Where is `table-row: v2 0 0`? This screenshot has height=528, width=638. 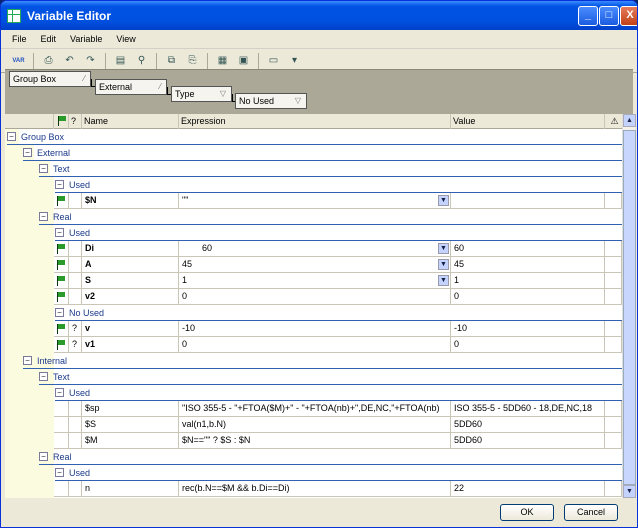
table-row: v2 0 0 is located at coordinates (313, 297).